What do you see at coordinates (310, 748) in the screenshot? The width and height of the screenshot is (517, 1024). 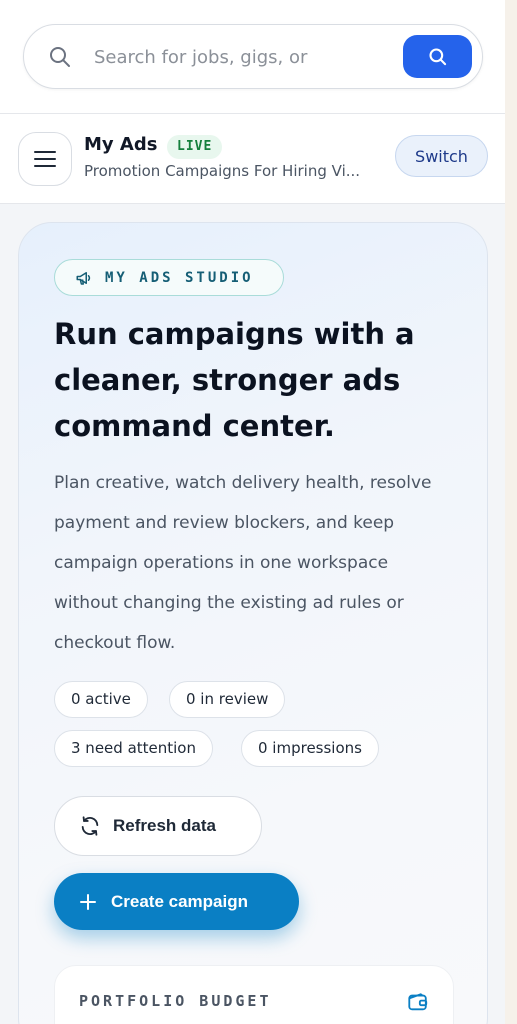 I see `stat-impressions: 0 impressions` at bounding box center [310, 748].